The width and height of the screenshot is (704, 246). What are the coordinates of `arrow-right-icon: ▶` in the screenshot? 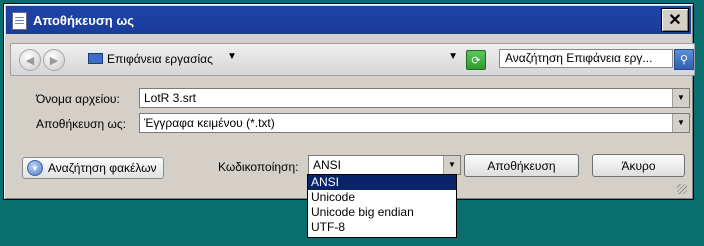 It's located at (54, 60).